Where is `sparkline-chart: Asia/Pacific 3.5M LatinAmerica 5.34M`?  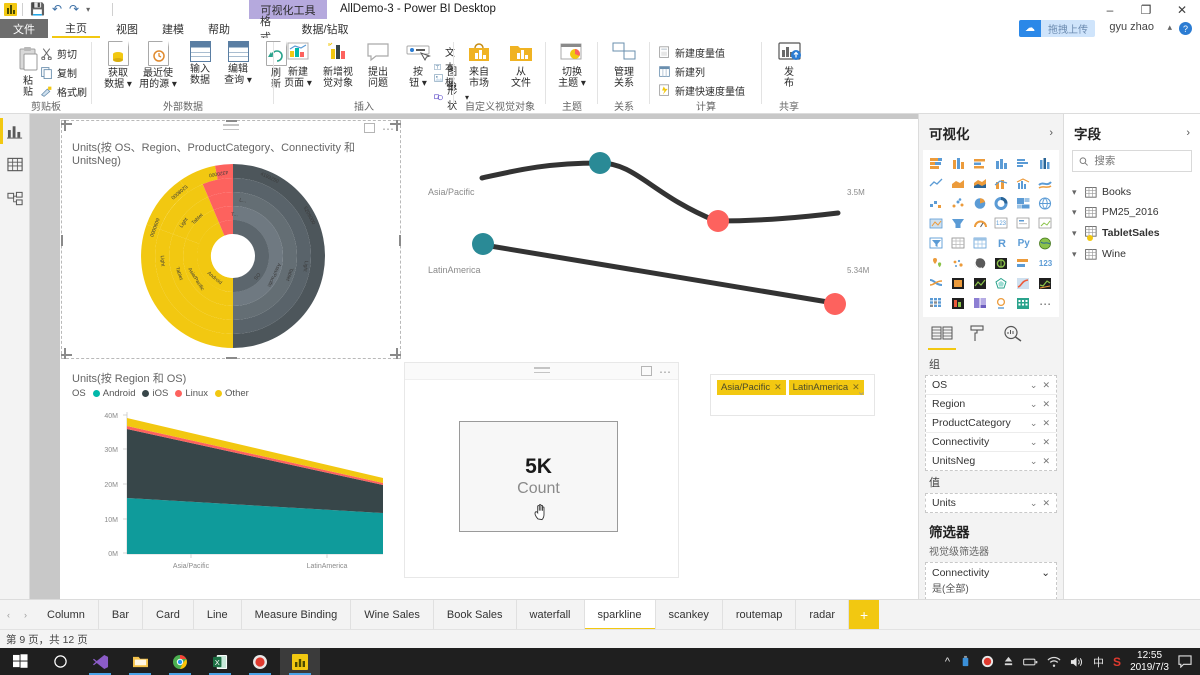
sparkline-chart: Asia/Pacific 3.5M LatinAmerica 5.34M is located at coordinates (661, 240).